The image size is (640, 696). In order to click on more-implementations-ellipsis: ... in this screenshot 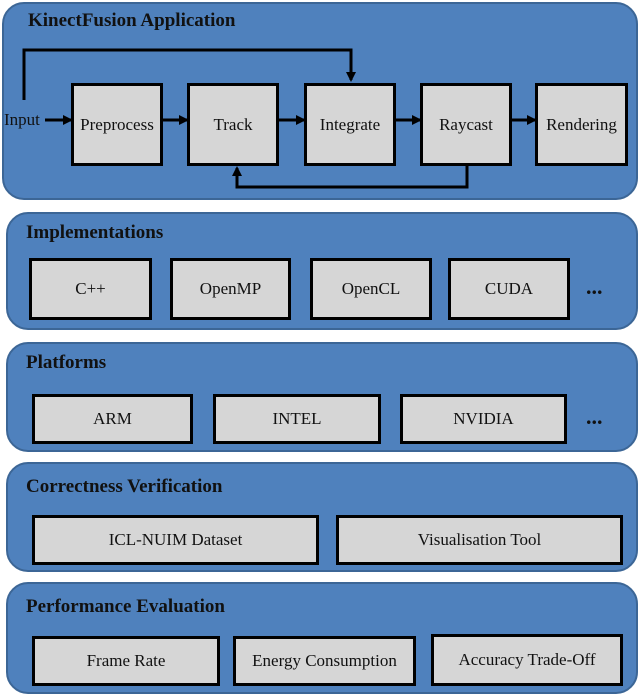, I will do `click(594, 286)`.